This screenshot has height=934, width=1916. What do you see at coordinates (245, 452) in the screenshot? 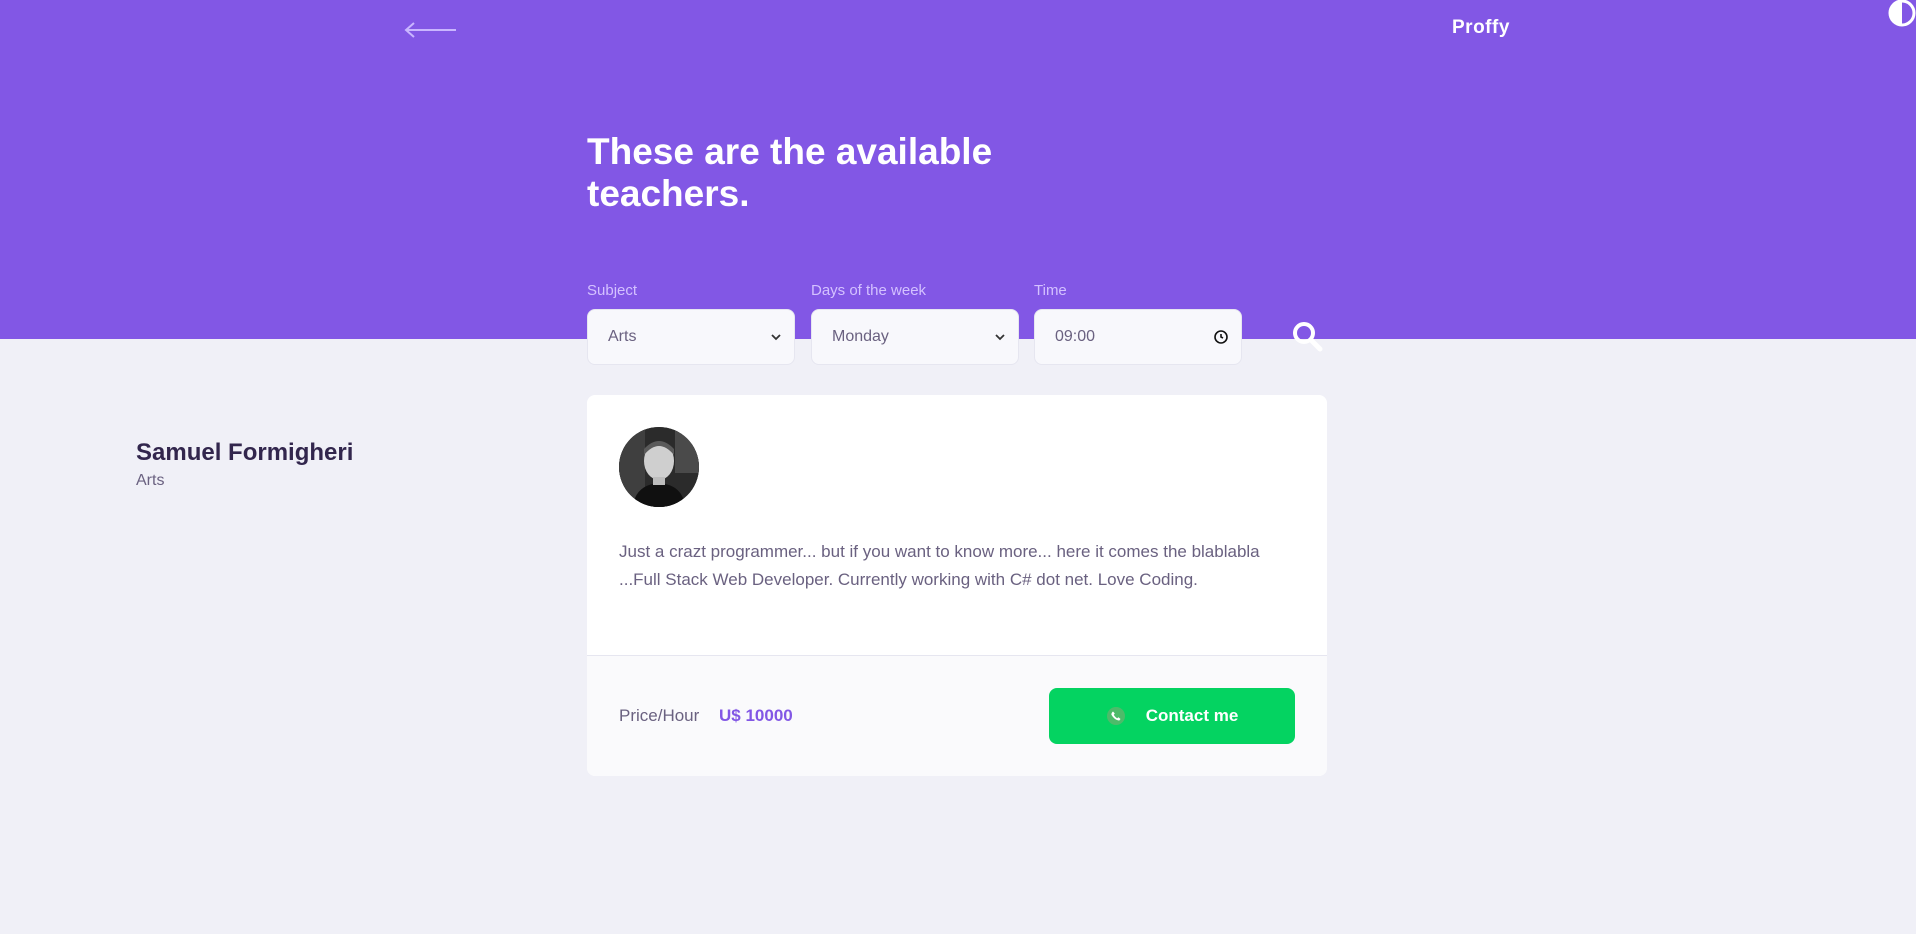
I see `teacher-name: Samuel Formigheri` at bounding box center [245, 452].